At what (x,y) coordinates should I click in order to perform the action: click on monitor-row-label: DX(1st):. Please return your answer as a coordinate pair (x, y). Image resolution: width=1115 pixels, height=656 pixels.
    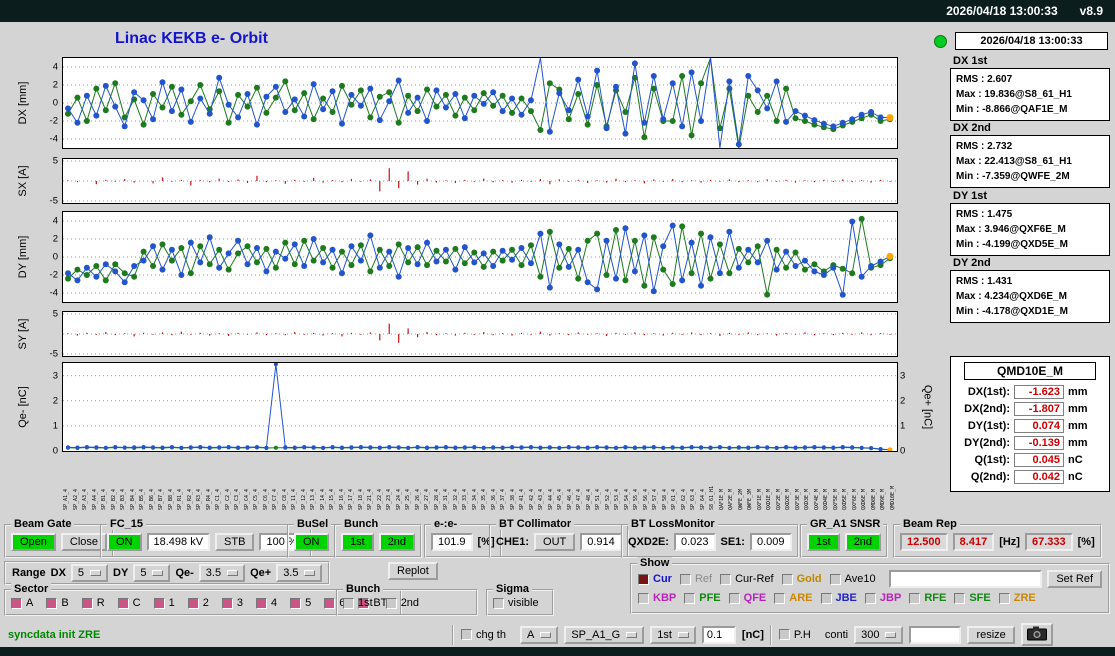
    Looking at the image, I should click on (988, 392).